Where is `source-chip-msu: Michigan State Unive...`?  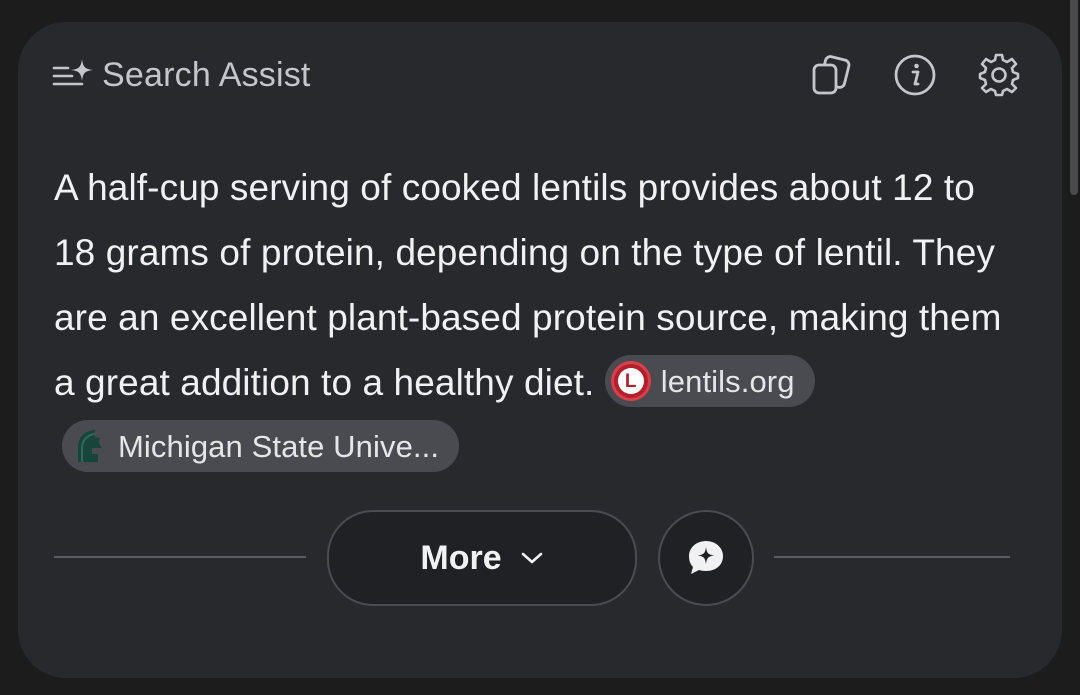
source-chip-msu: Michigan State Unive... is located at coordinates (261, 446).